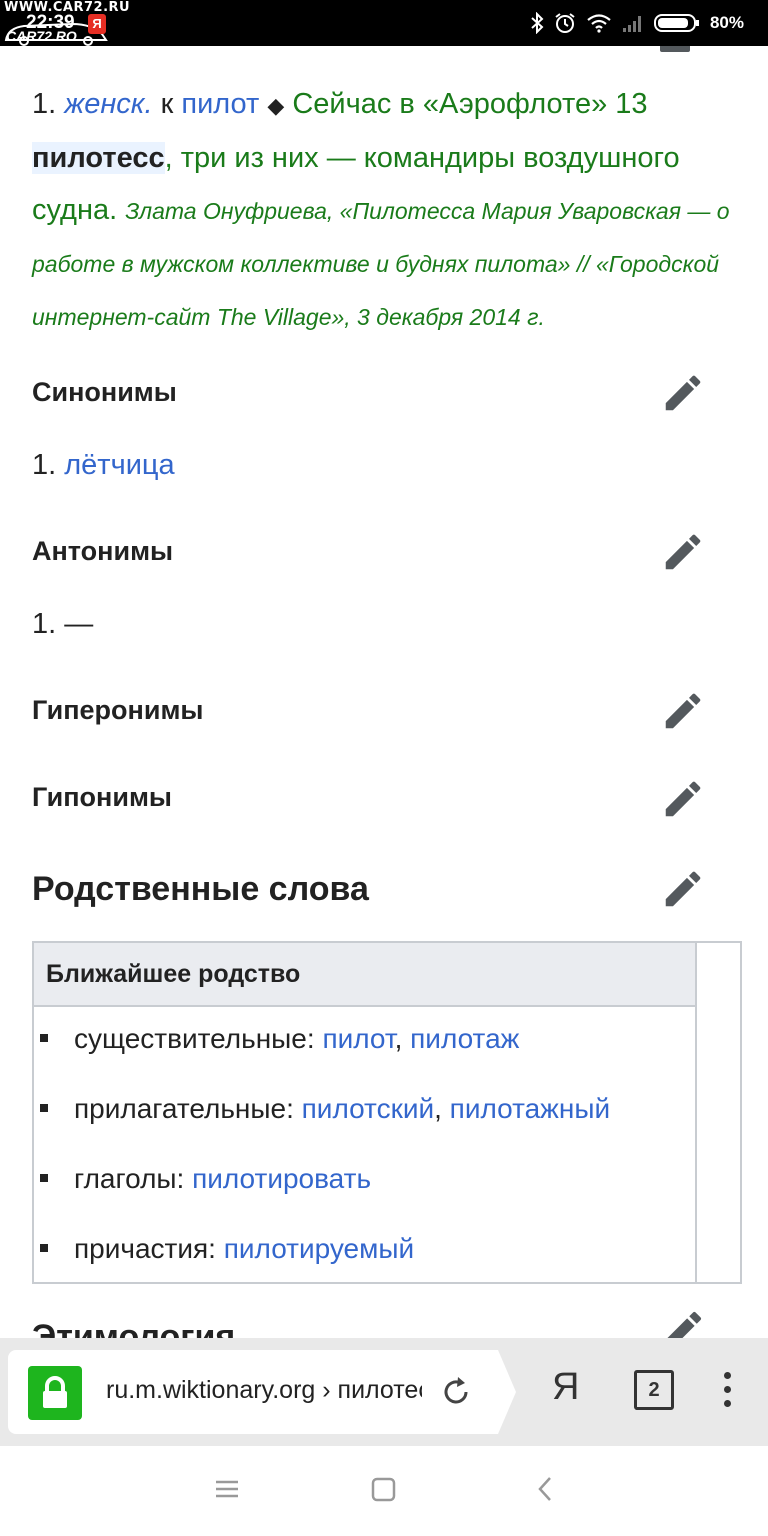 Image resolution: width=768 pixels, height=1536 pixels. What do you see at coordinates (102, 797) in the screenshot?
I see `hyponyms-heading: Гипонимы` at bounding box center [102, 797].